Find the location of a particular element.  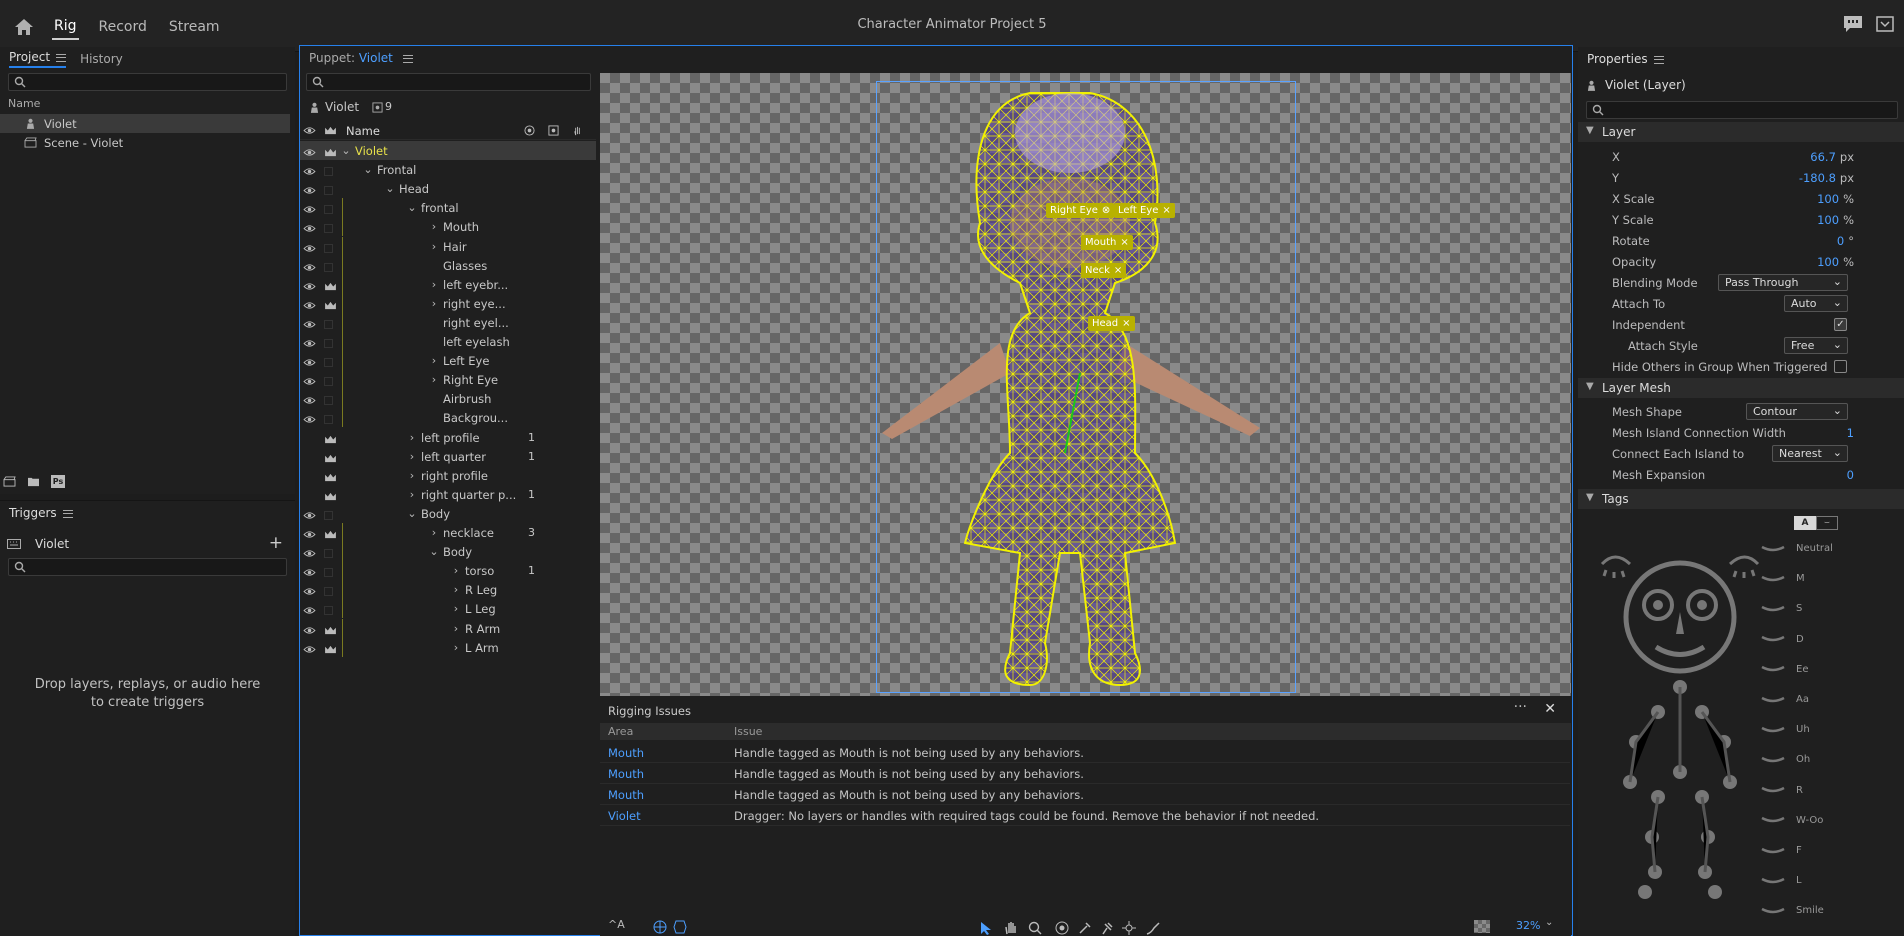

layer-row: ⌄ Violet is located at coordinates (448, 150).